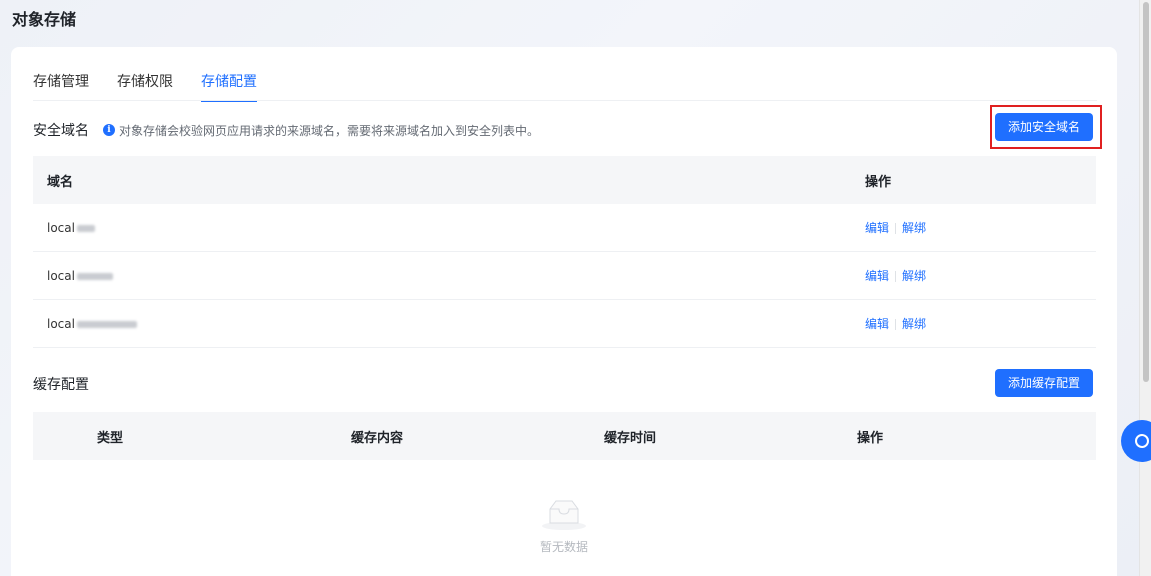 The width and height of the screenshot is (1151, 576). I want to click on scrollbar, so click(1145, 288).